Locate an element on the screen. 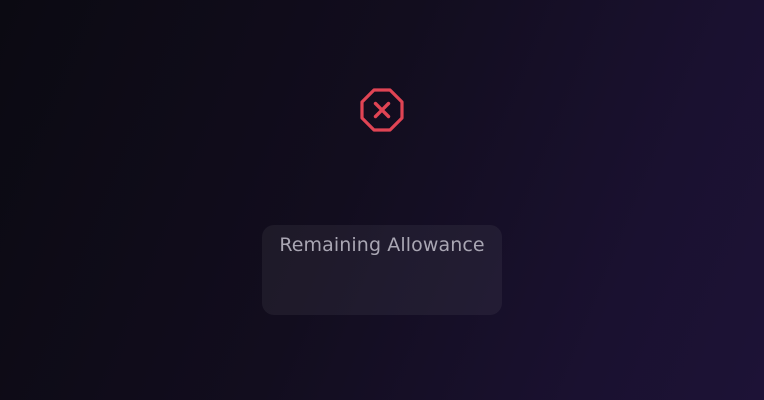  error-octagon-x-icon is located at coordinates (382, 110).